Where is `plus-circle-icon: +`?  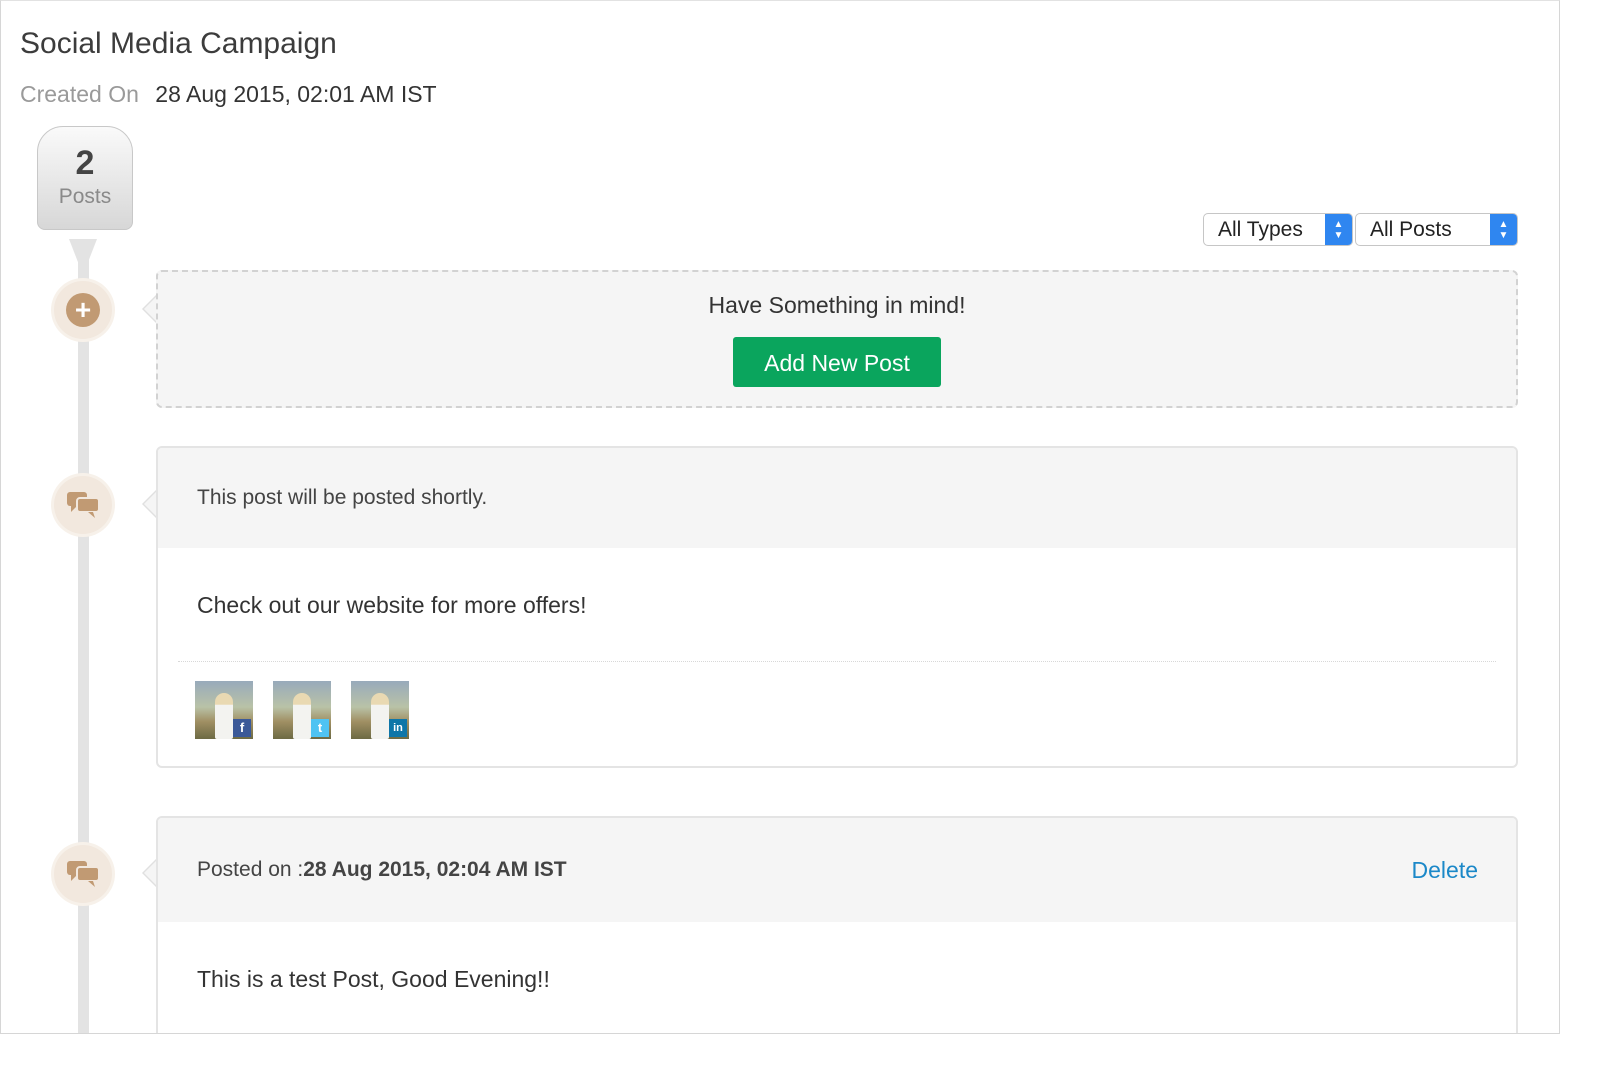 plus-circle-icon: + is located at coordinates (83, 310).